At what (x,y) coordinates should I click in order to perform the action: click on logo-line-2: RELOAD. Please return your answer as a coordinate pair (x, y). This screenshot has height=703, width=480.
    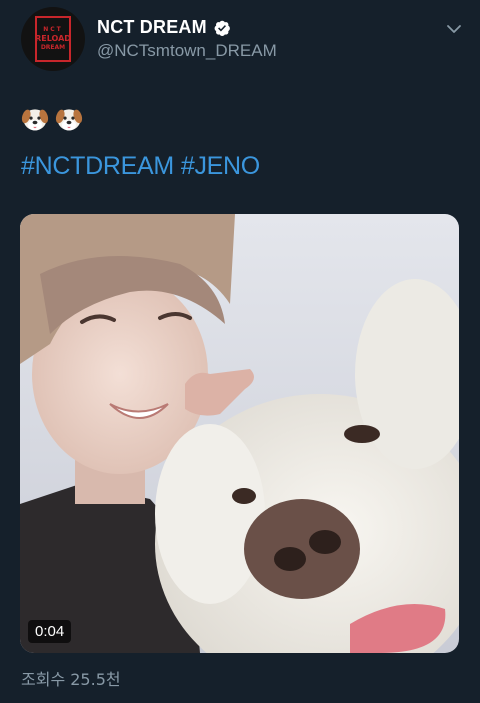
    Looking at the image, I should click on (53, 38).